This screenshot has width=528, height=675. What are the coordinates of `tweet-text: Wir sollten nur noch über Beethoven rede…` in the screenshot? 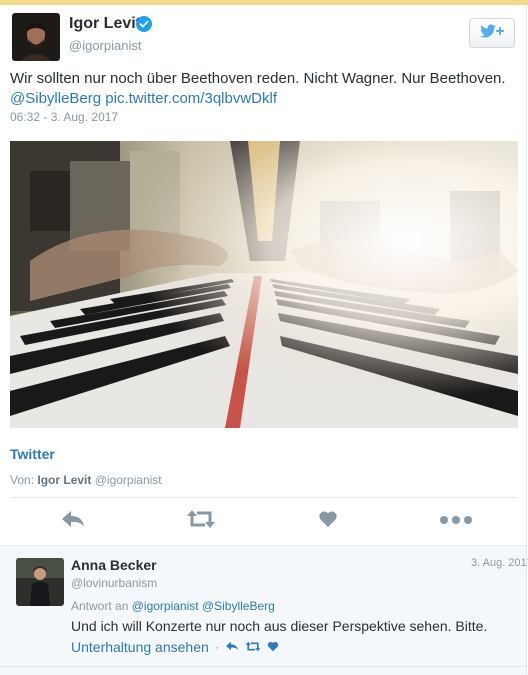 It's located at (262, 89).